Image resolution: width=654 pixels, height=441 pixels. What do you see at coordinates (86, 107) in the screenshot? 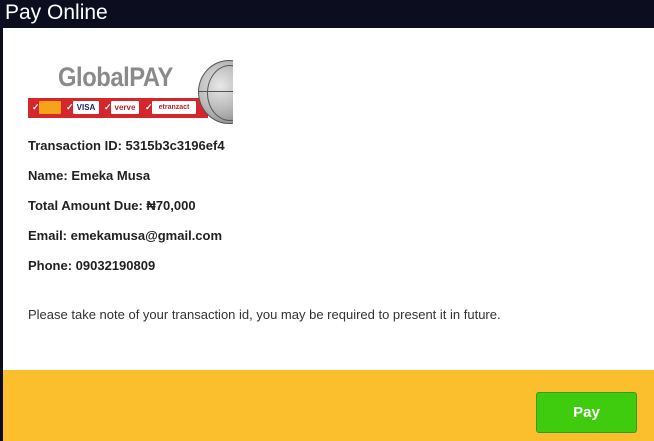
I see `visa-icon: VISA` at bounding box center [86, 107].